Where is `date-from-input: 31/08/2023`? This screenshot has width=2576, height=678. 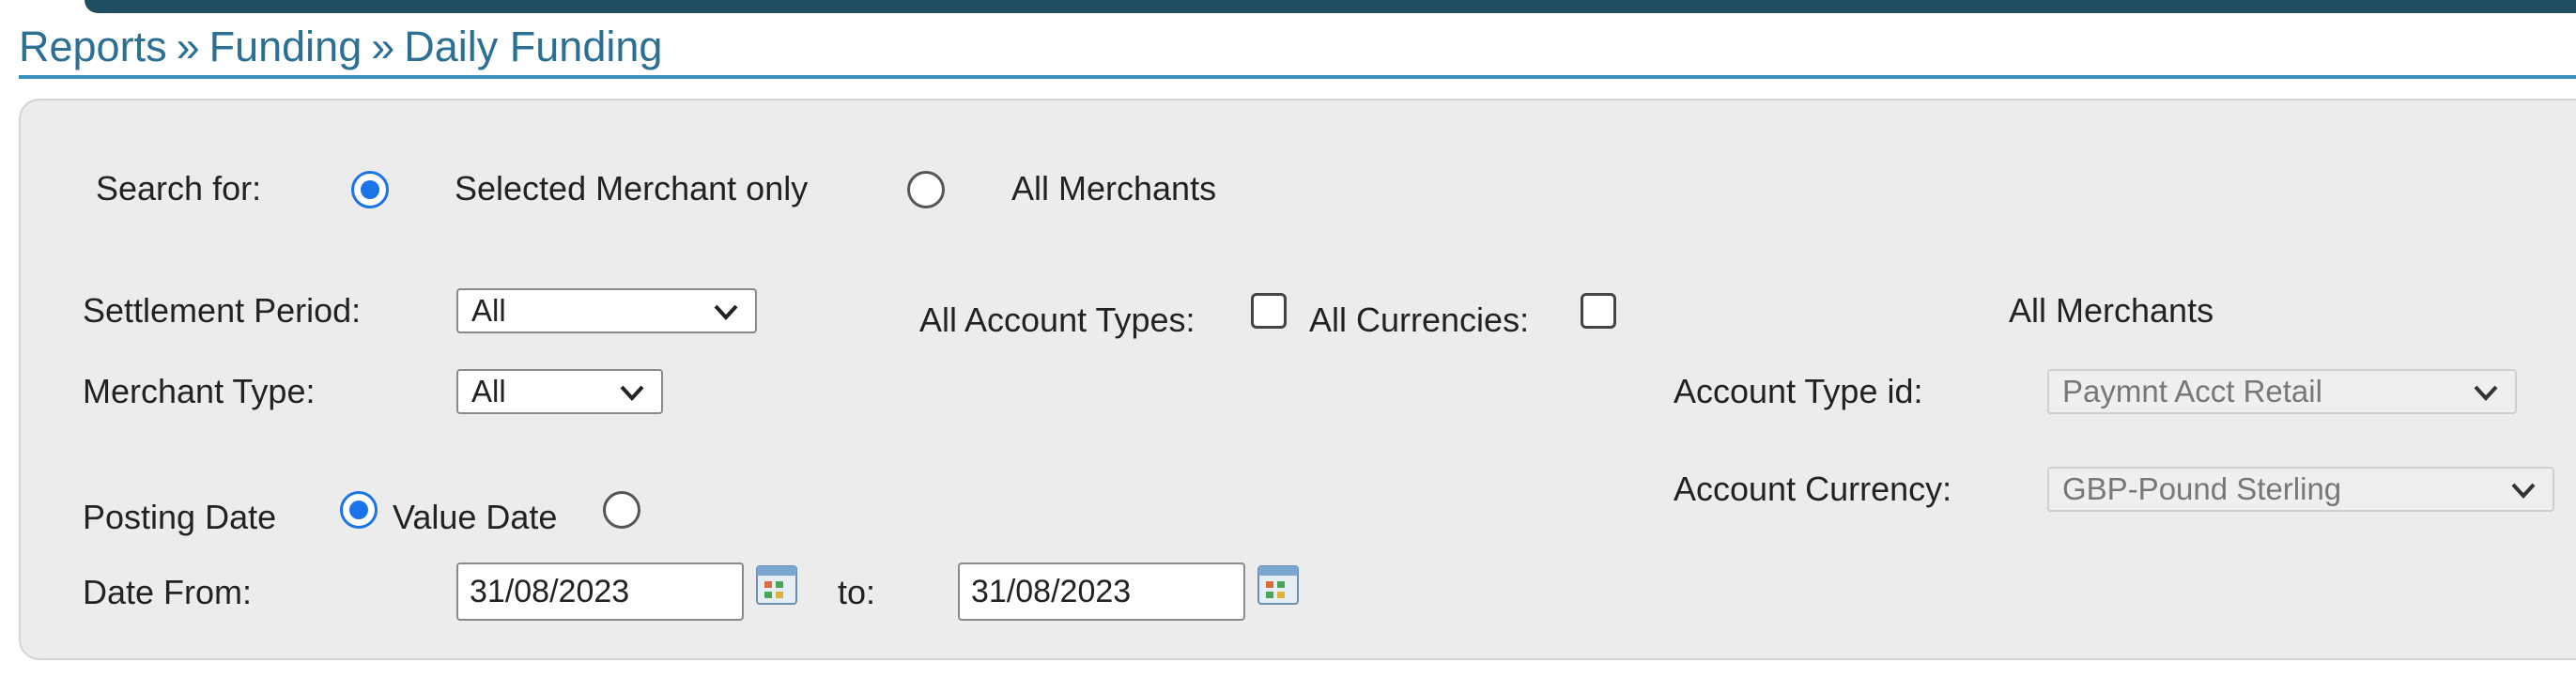 date-from-input: 31/08/2023 is located at coordinates (600, 592).